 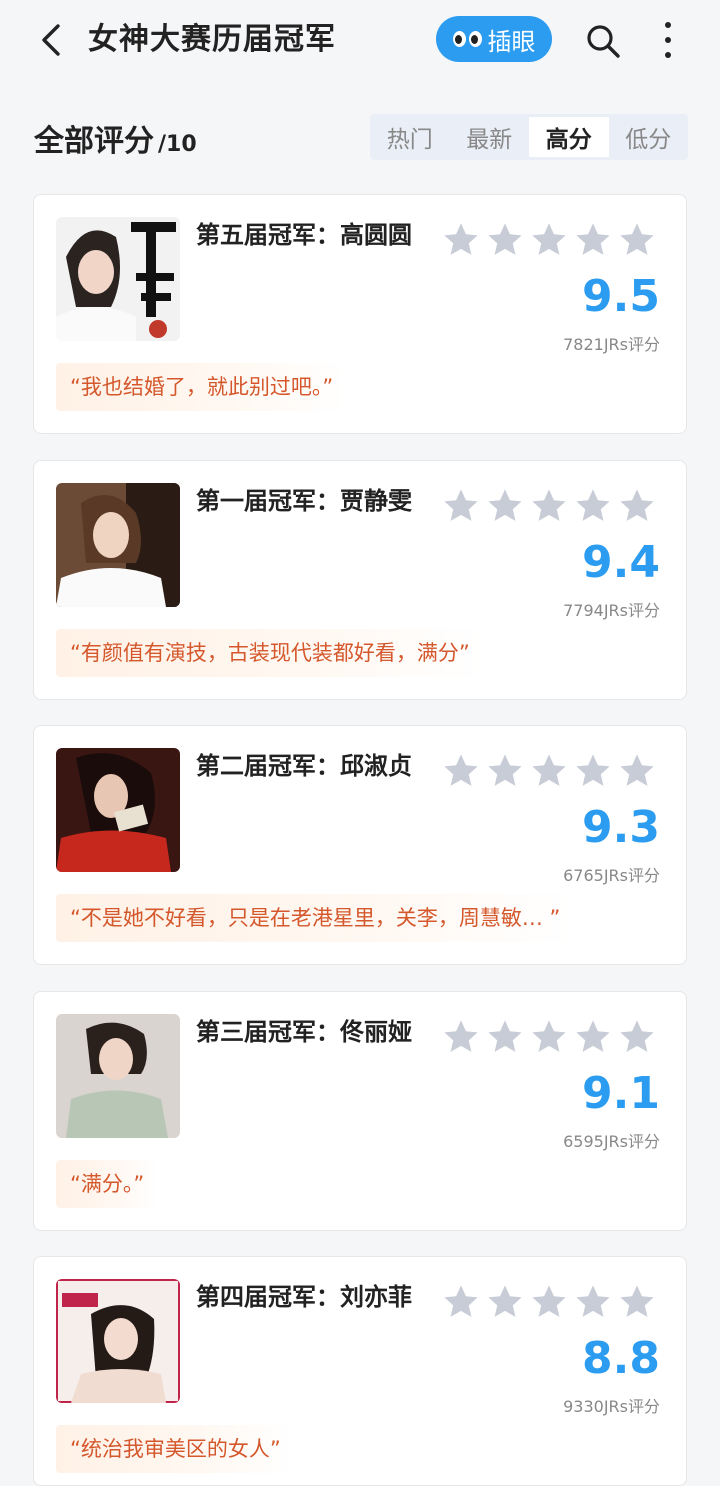 What do you see at coordinates (315, 918) in the screenshot?
I see `top-comment: “不是她不好看，只是在老港星里，关李，周慧敏… ”` at bounding box center [315, 918].